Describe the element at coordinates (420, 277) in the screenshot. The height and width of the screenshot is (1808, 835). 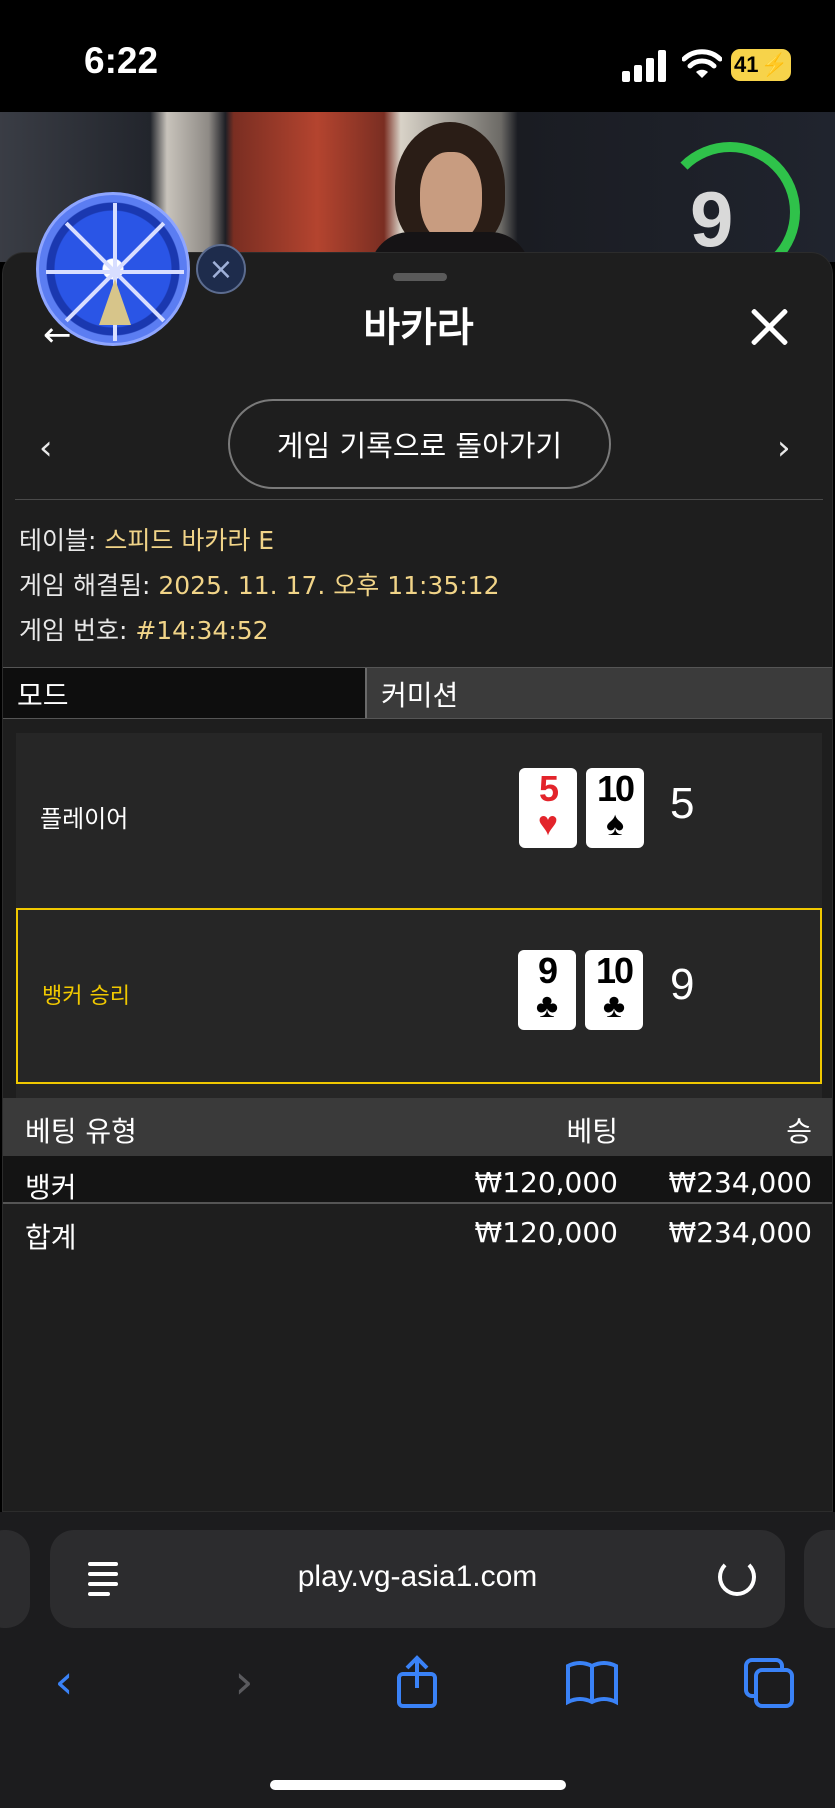
I see `sheet-grabber` at that location.